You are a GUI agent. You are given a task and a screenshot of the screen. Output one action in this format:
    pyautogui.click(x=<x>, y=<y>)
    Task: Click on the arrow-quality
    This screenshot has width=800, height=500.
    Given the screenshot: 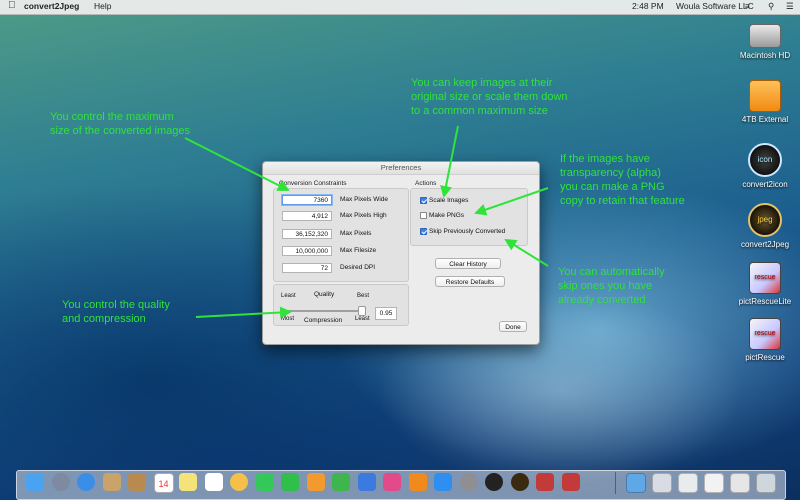 What is the action you would take?
    pyautogui.click(x=243, y=312)
    